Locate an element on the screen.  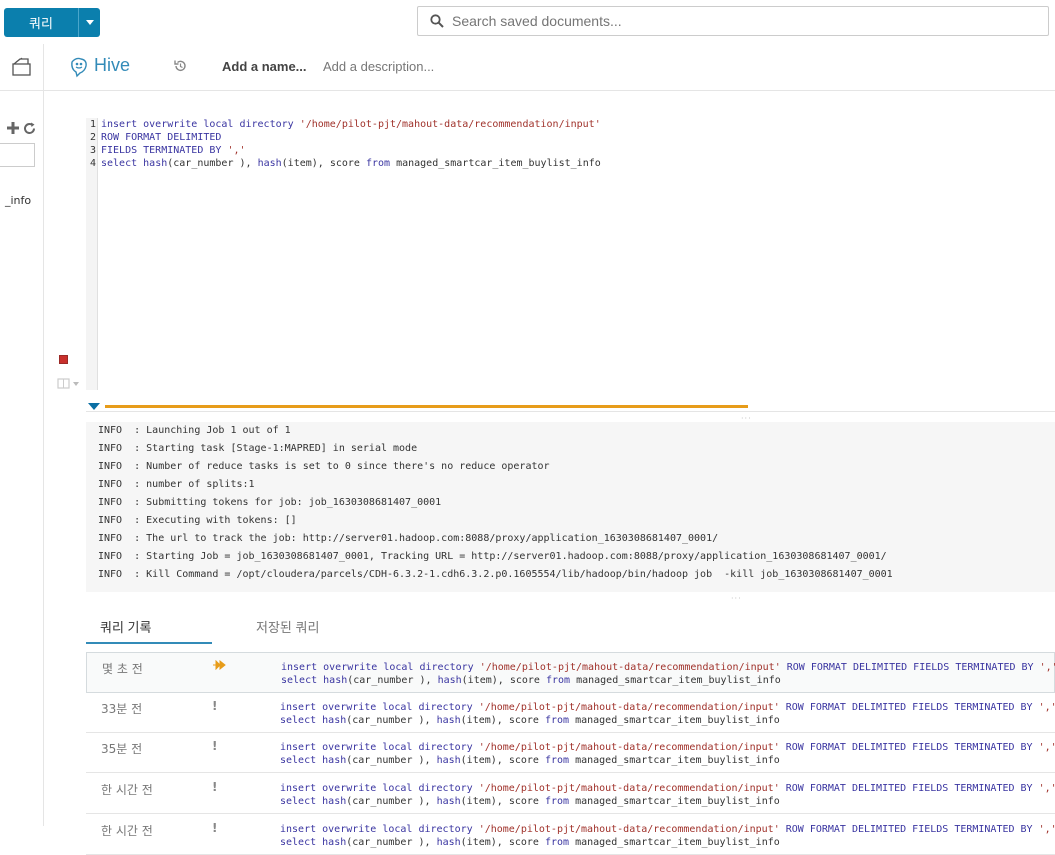
tab-query-history: 쿼리 기록 is located at coordinates (125, 626).